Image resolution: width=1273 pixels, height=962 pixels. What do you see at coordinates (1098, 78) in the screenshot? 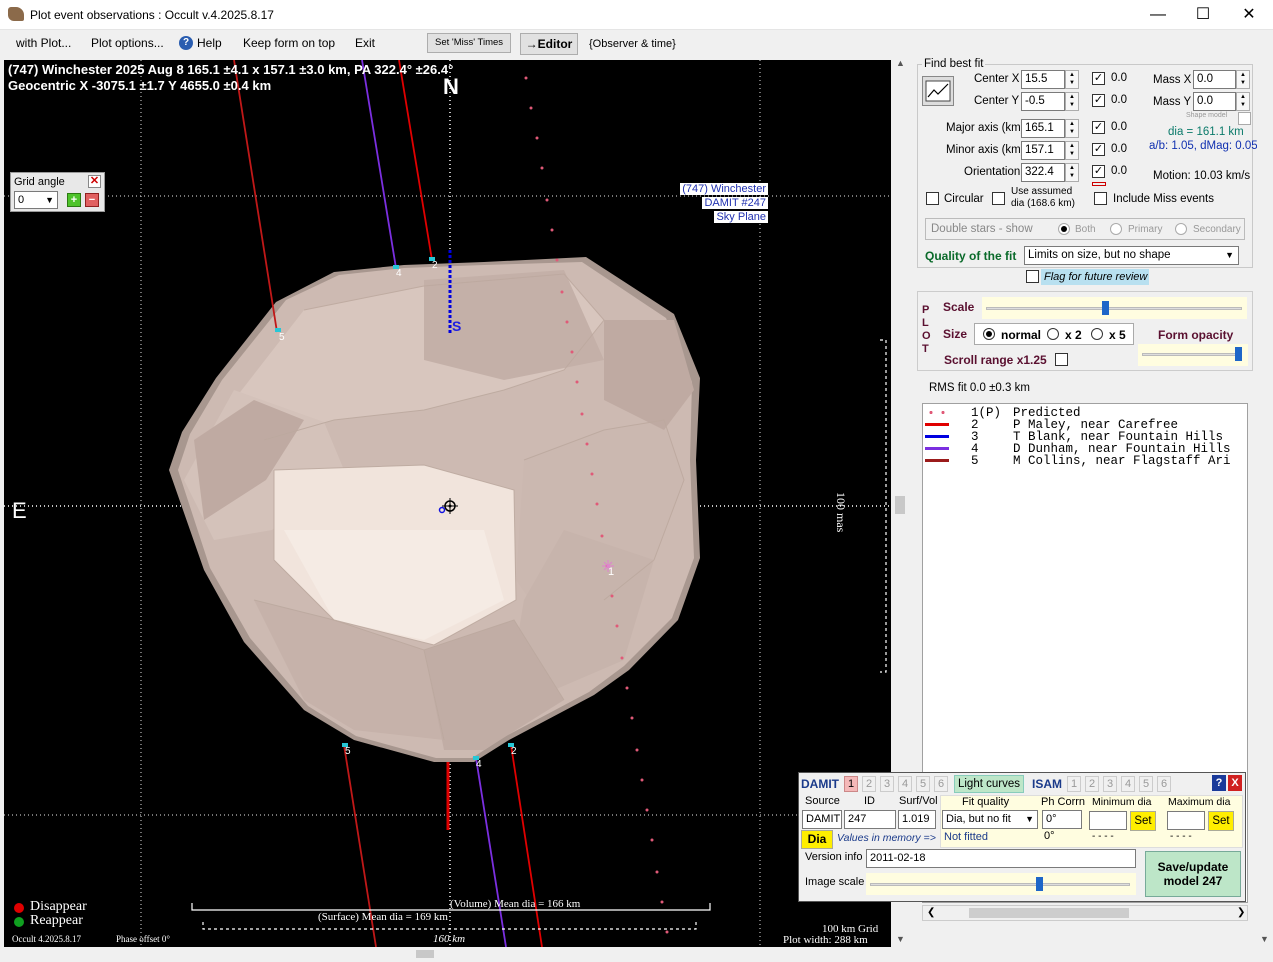
I see `center-x-checkbox: ✓` at bounding box center [1098, 78].